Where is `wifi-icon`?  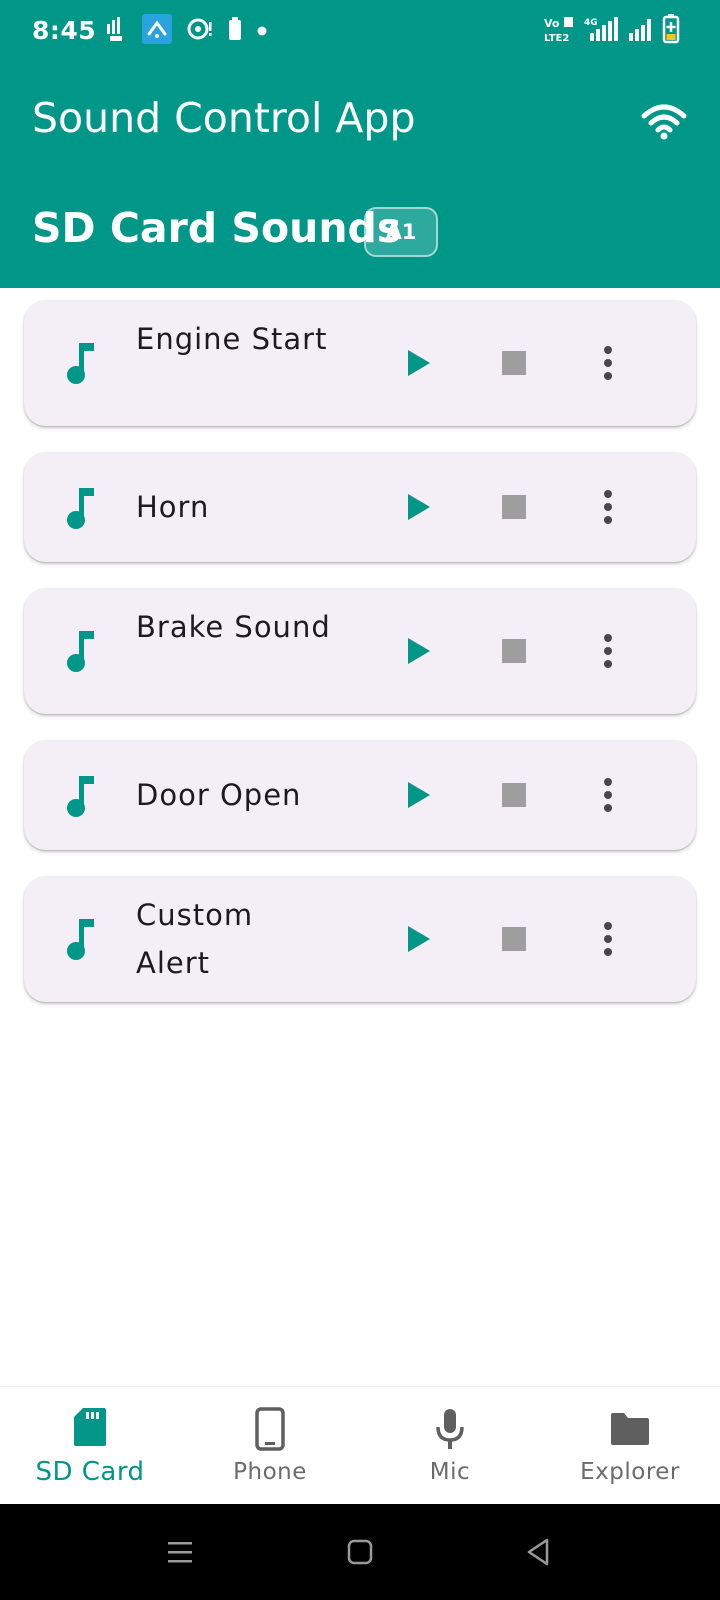 wifi-icon is located at coordinates (664, 122).